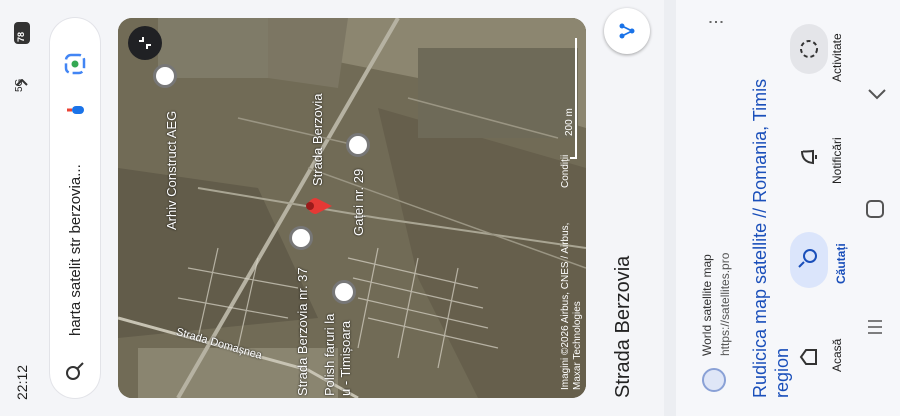 The image size is (900, 416). Describe the element at coordinates (165, 76) in the screenshot. I see `place-pin-arhiv` at that location.